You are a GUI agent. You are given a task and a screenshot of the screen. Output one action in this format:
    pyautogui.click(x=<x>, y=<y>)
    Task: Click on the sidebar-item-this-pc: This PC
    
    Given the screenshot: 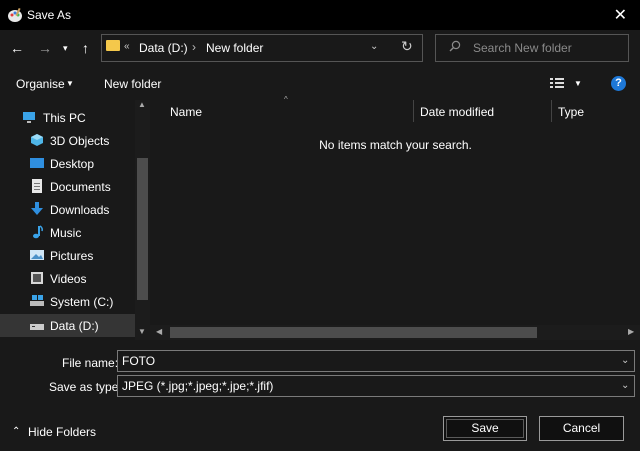 What is the action you would take?
    pyautogui.click(x=67, y=117)
    